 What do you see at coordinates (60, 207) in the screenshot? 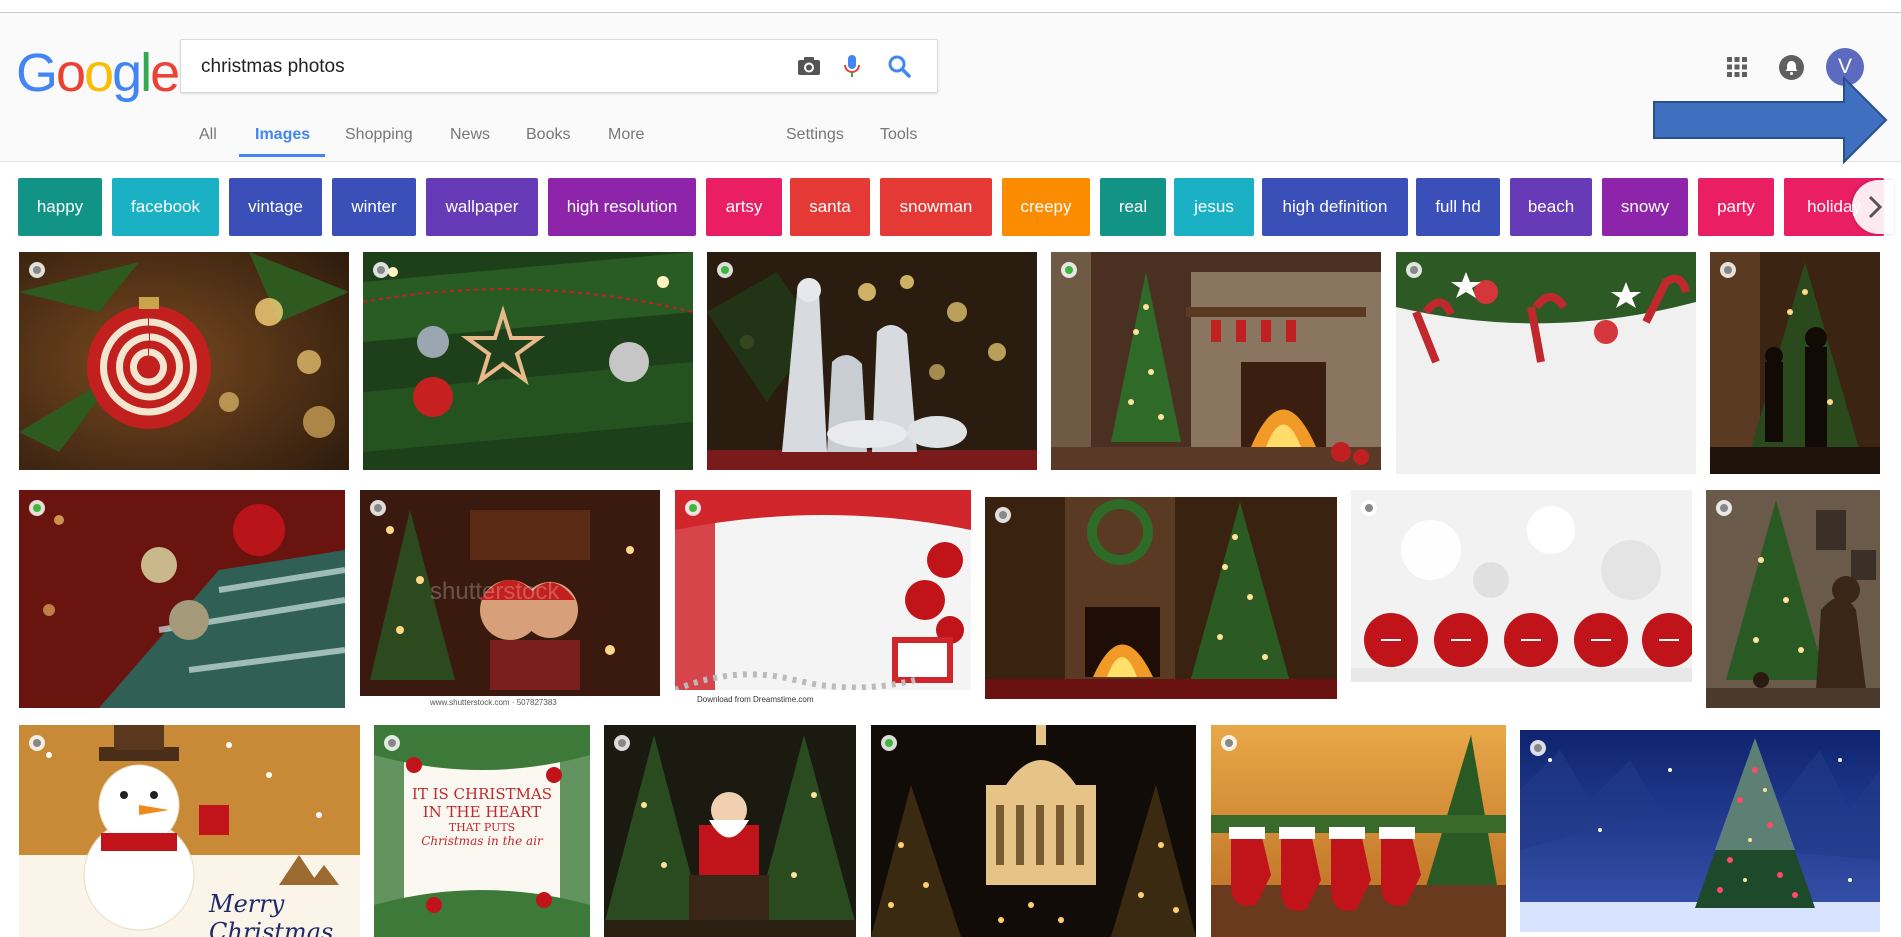
I see `chip-happy: happy` at bounding box center [60, 207].